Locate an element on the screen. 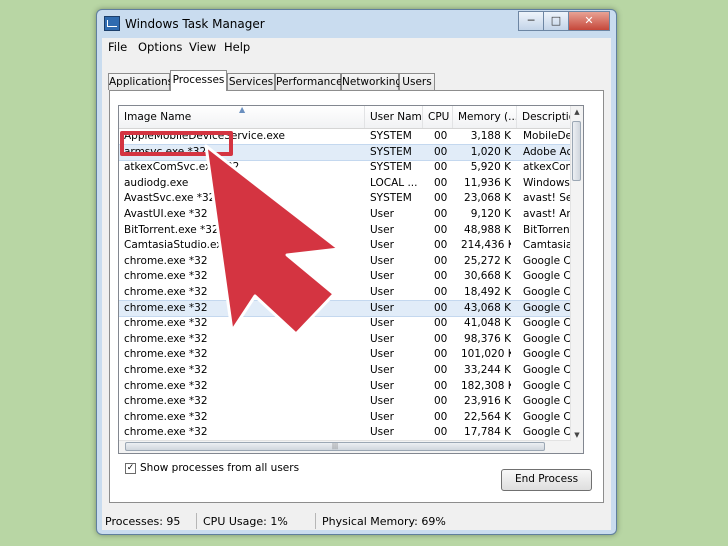 The image size is (728, 546). process-memory: 101,020 K is located at coordinates (486, 354).